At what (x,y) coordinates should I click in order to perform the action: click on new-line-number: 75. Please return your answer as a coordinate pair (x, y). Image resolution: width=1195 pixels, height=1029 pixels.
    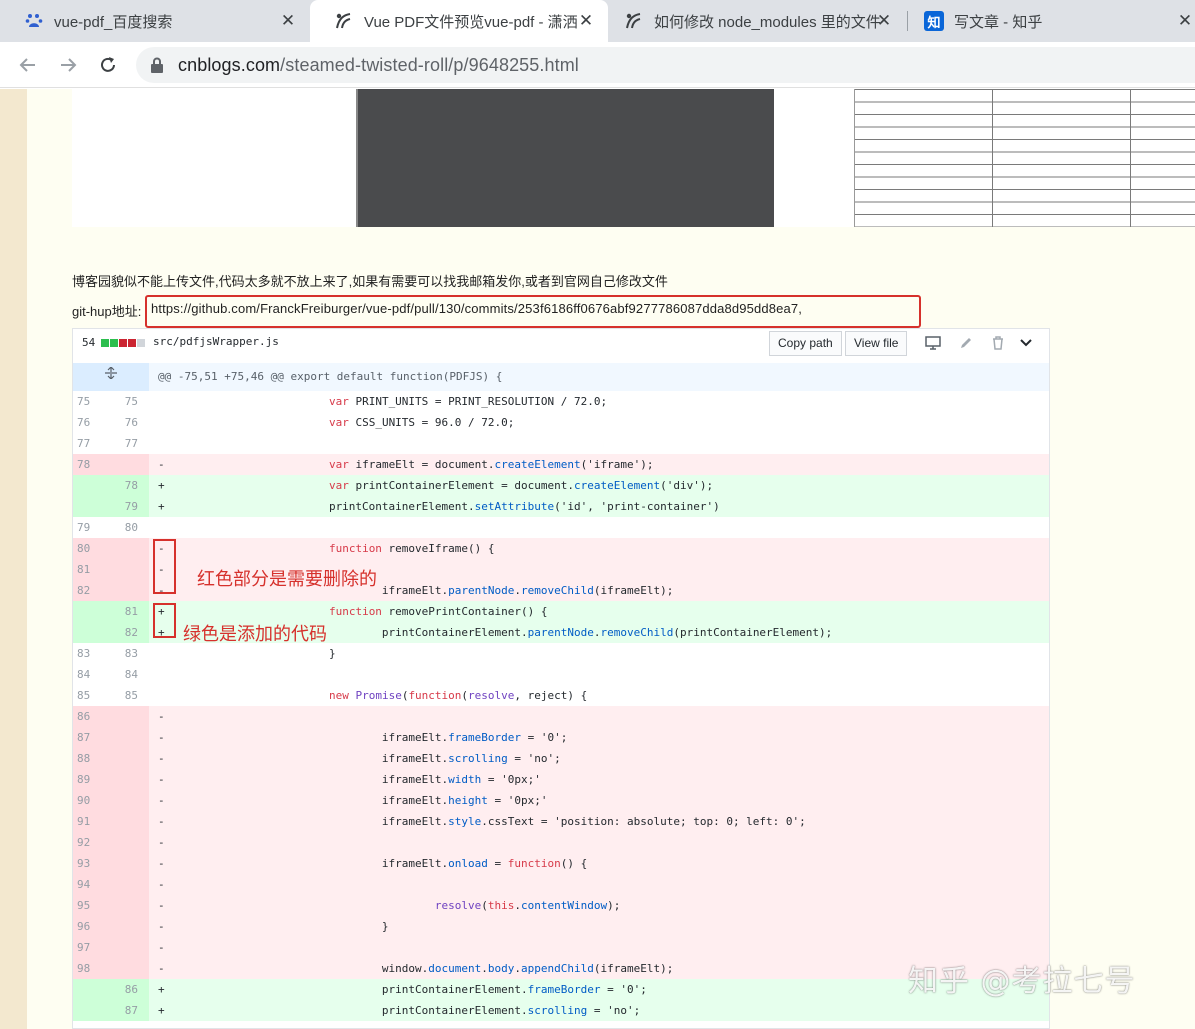
    Looking at the image, I should click on (130, 401).